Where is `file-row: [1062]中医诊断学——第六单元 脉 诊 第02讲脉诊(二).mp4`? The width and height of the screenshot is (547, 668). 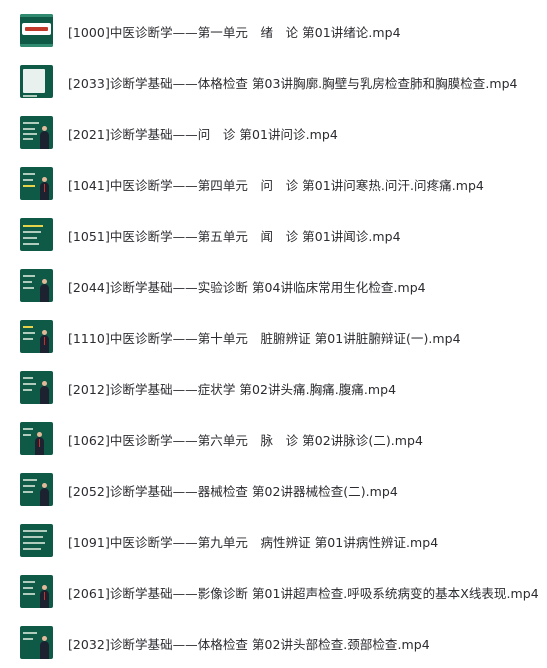
file-row: [1062]中医诊断学——第六单元 脉 诊 第02讲脉诊(二).mp4 is located at coordinates (273, 438).